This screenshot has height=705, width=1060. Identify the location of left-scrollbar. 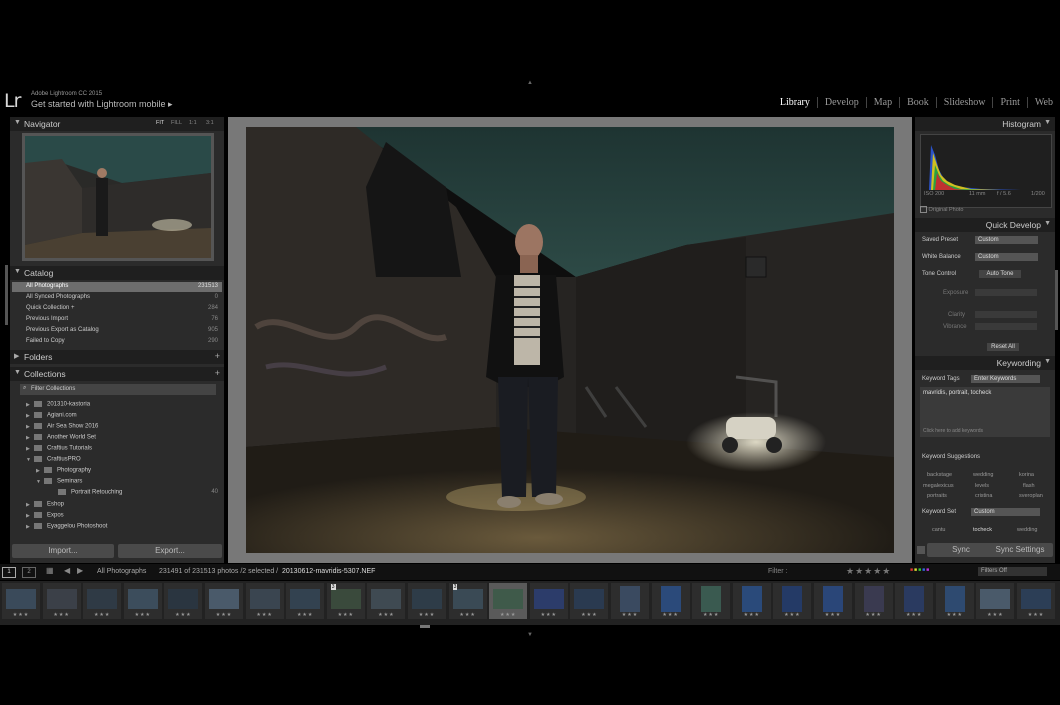
(6, 295).